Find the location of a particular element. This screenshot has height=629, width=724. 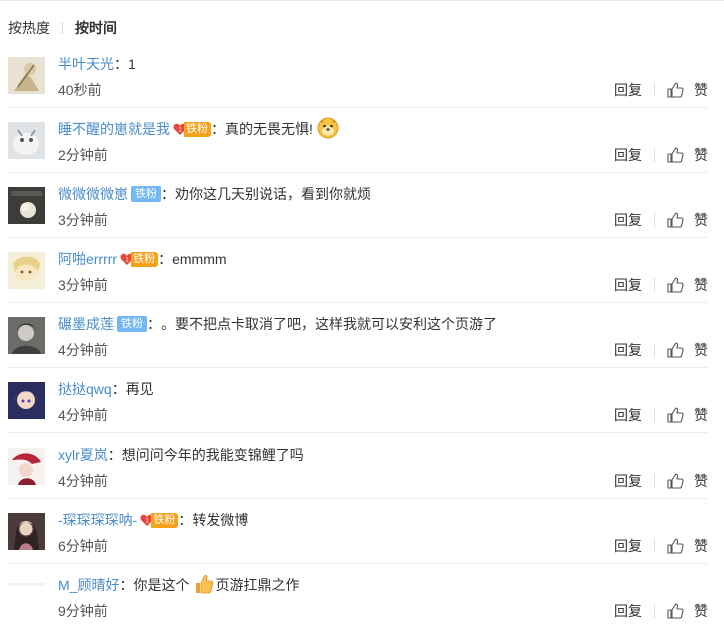

comment-item: xylr夏岚 ： 想问问今年的我能变锦鲤了吗 4分钟前 回复 赞 is located at coordinates (362, 466).